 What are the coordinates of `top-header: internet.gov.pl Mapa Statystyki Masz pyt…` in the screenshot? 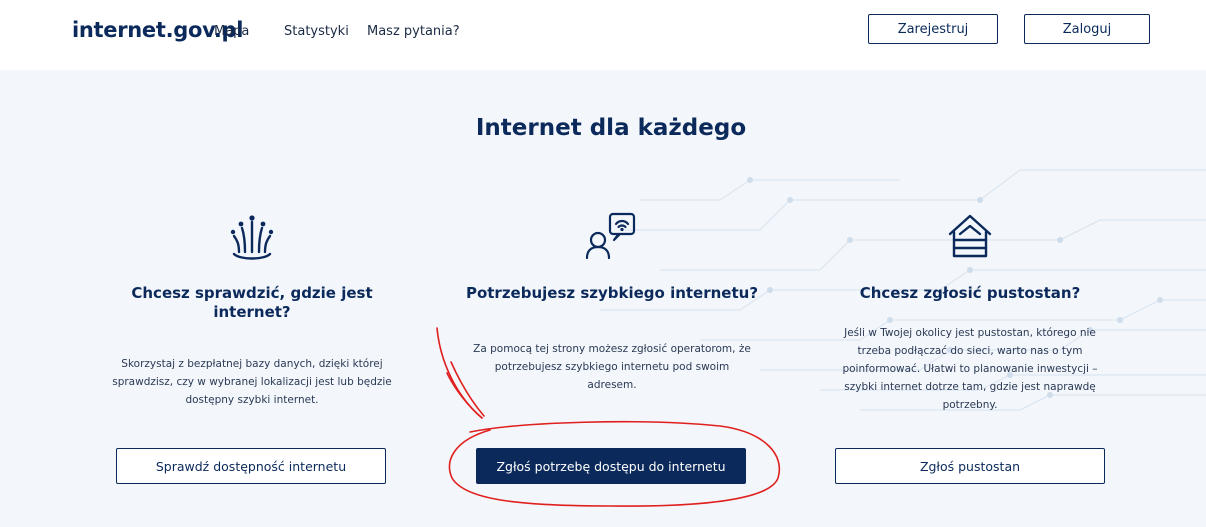 It's located at (603, 35).